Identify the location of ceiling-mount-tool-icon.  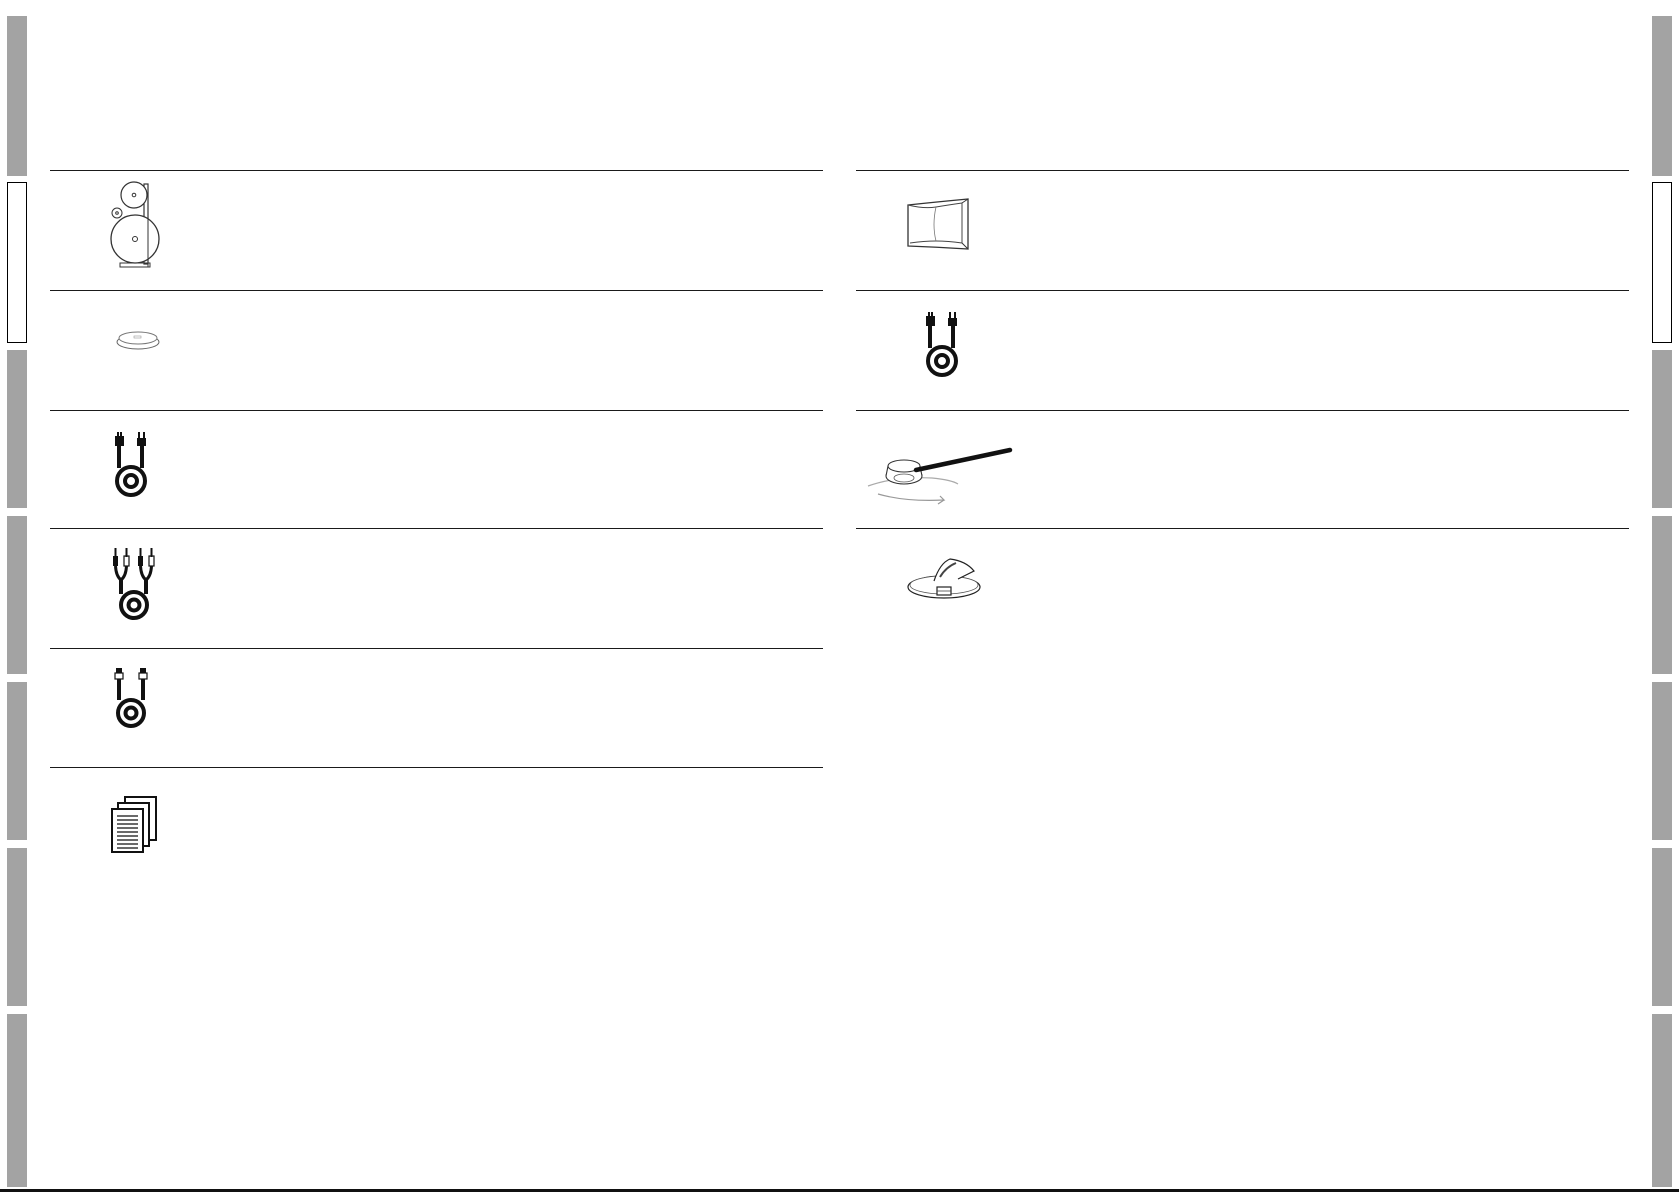
(940, 476).